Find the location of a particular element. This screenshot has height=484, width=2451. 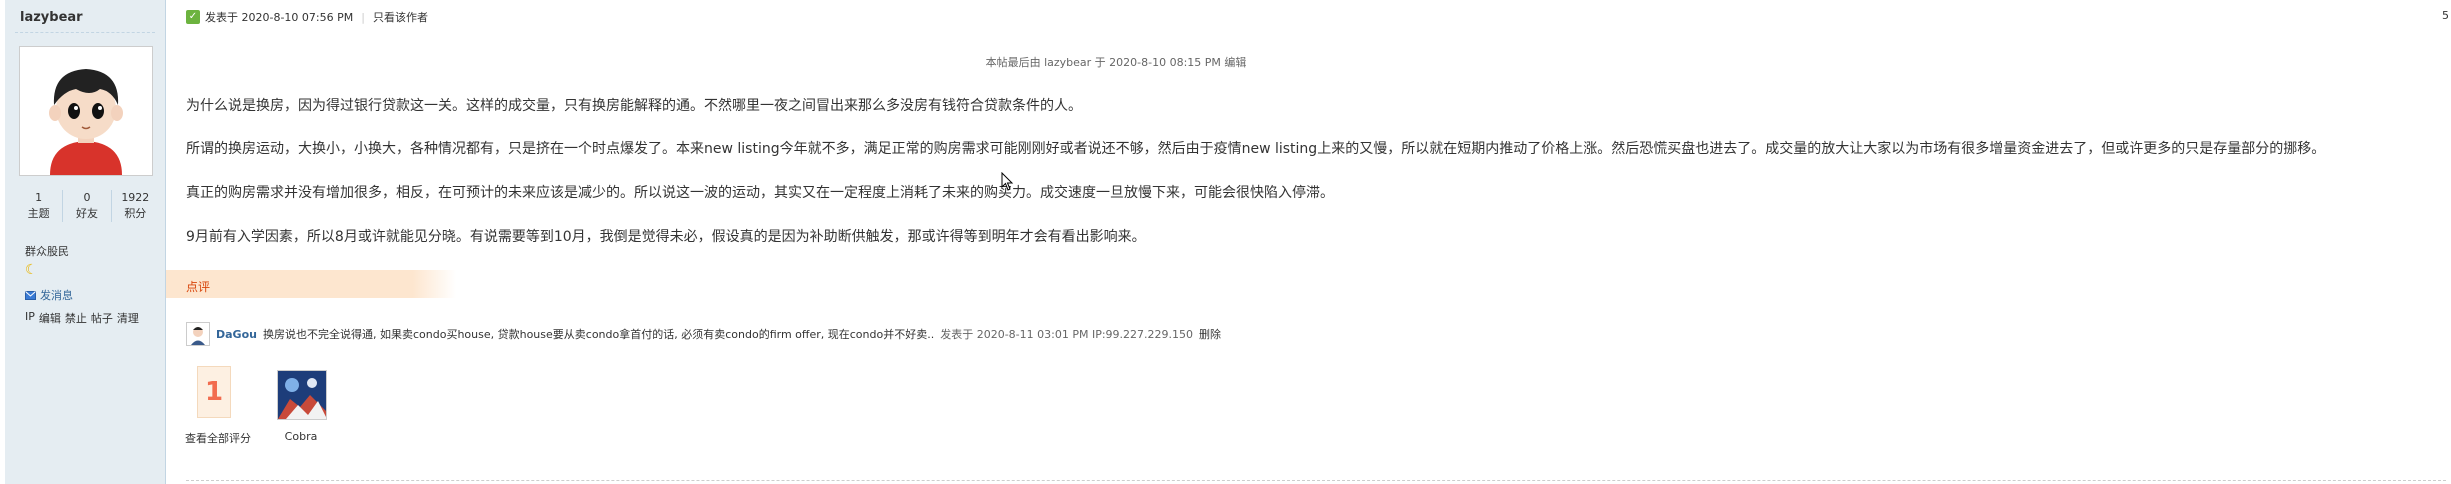

stat-friends: 0 好友 is located at coordinates (86, 206).